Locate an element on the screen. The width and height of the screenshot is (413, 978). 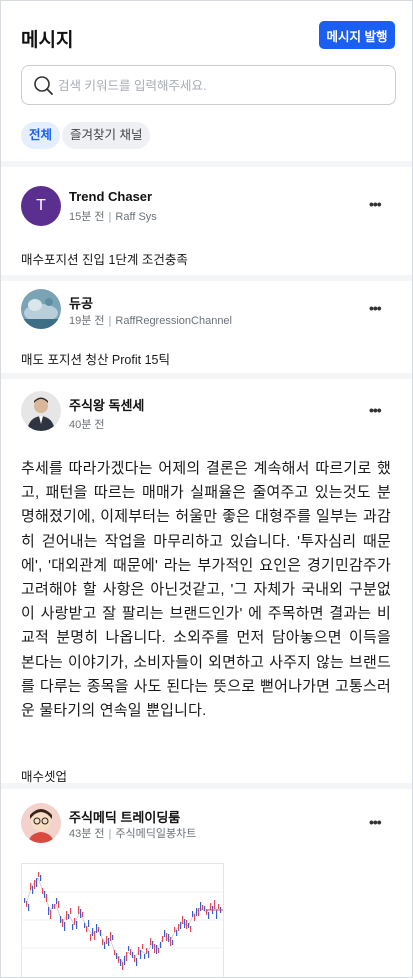
search-box is located at coordinates (208, 85).